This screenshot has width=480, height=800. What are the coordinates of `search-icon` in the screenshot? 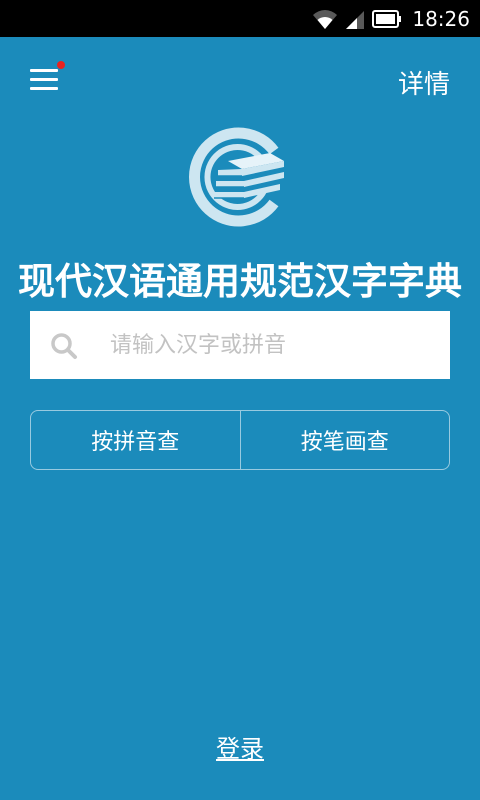 It's located at (64, 346).